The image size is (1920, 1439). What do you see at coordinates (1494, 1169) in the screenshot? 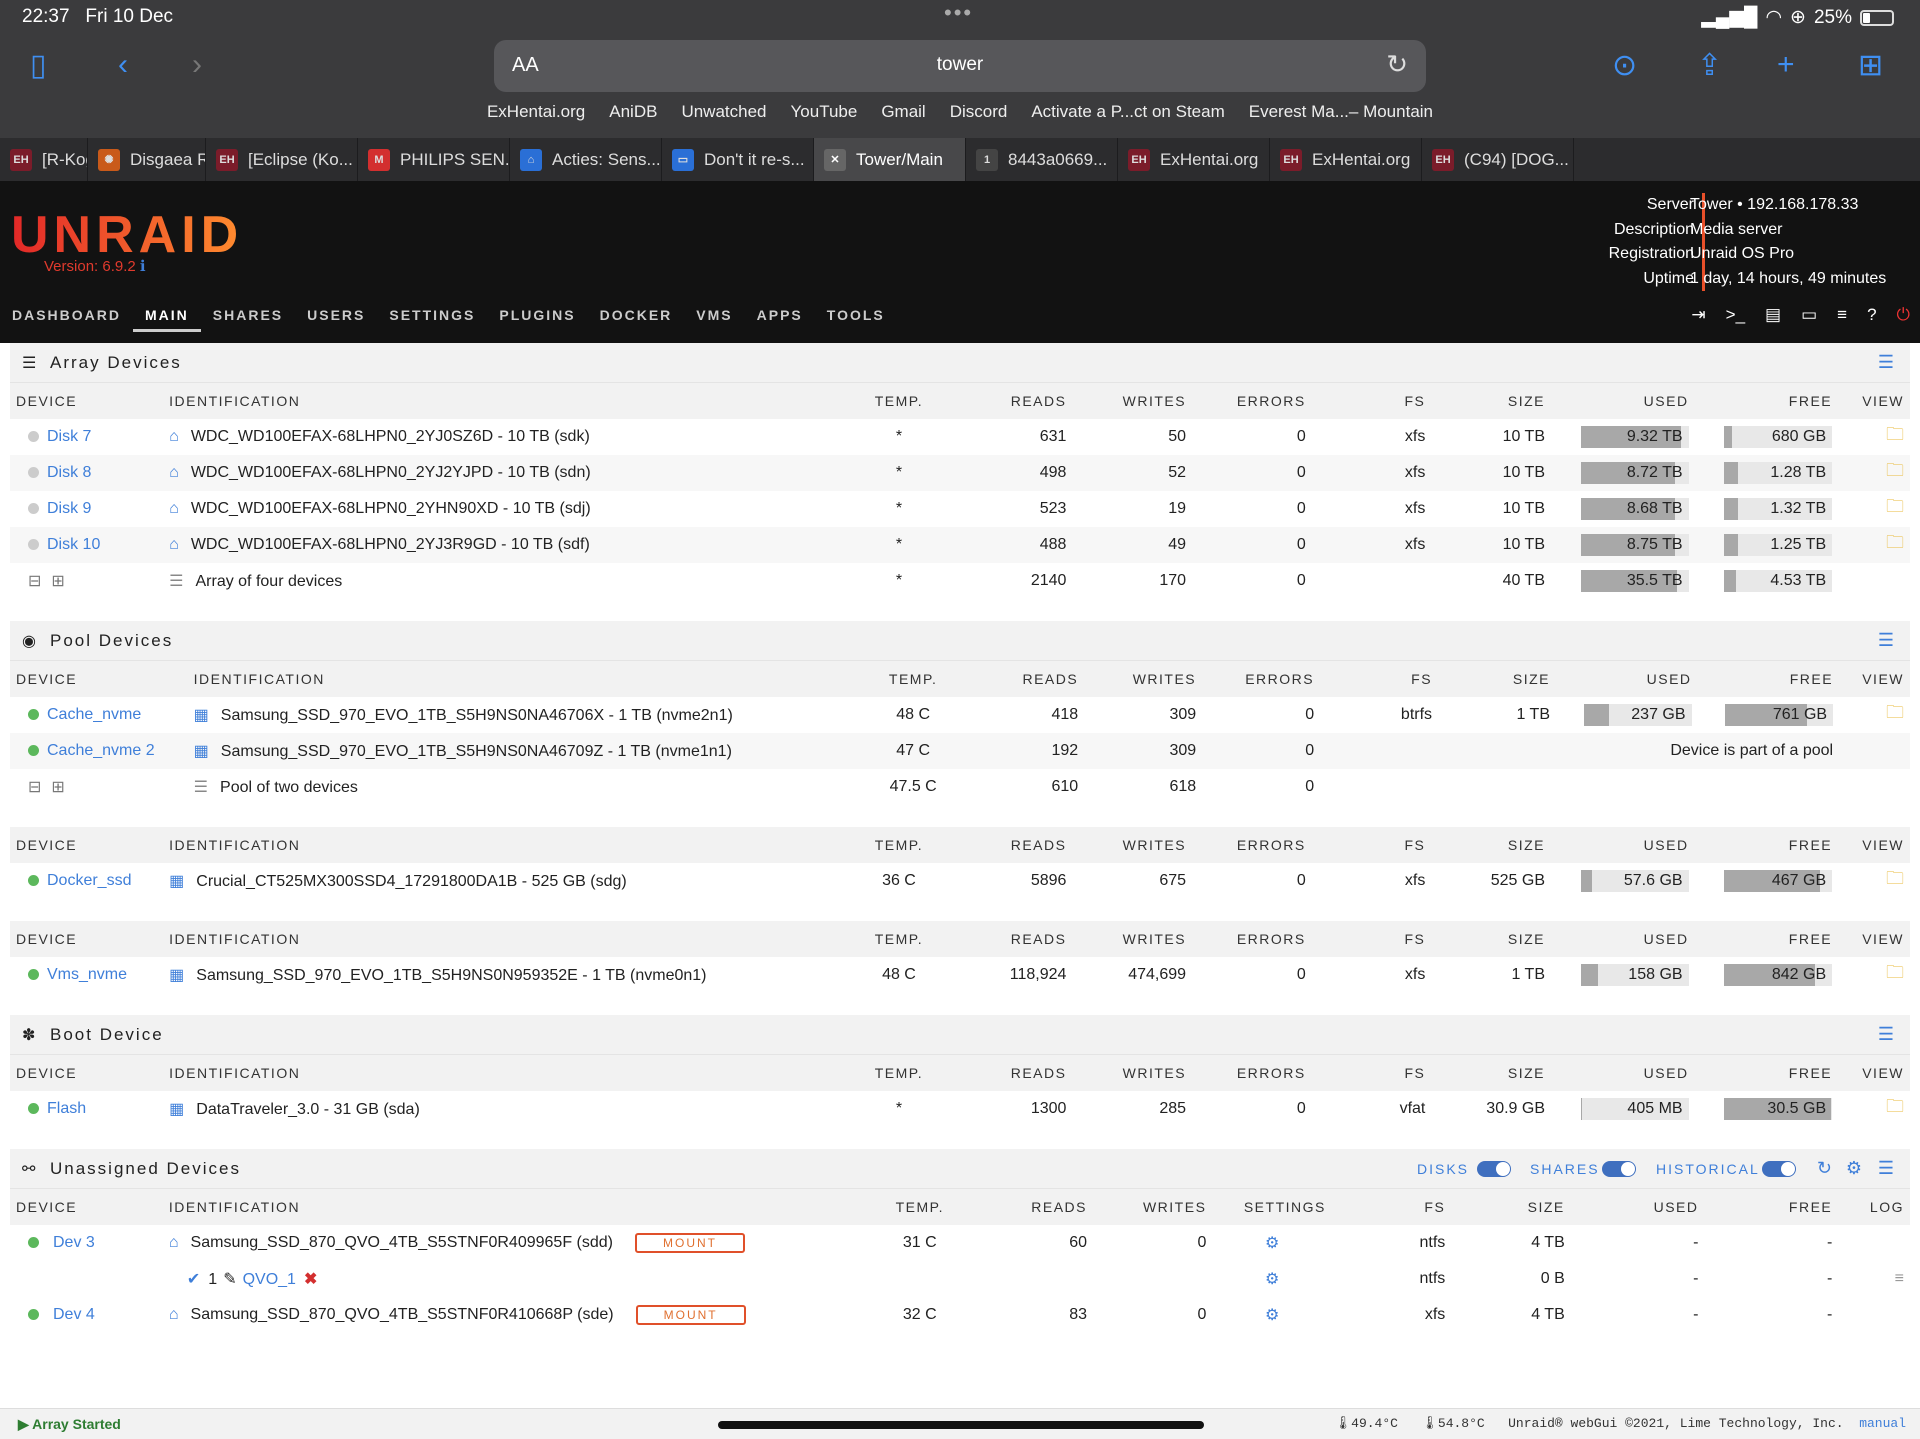
I see `disks-toggle` at bounding box center [1494, 1169].